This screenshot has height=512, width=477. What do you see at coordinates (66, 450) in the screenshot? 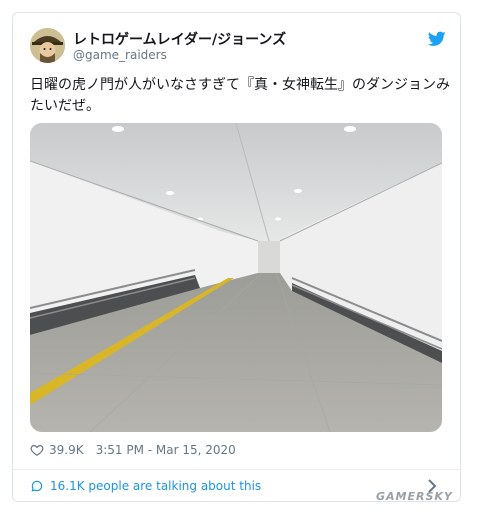
I see `like-count: 39.9K` at bounding box center [66, 450].